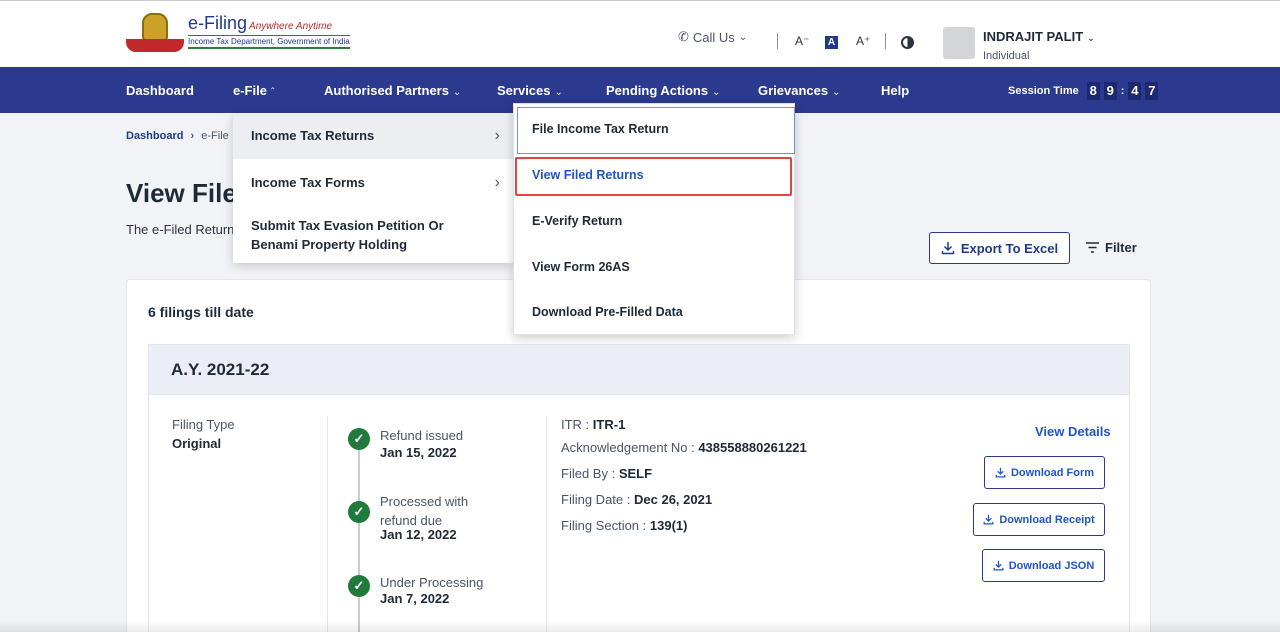  I want to click on session-digit: 4, so click(1135, 91).